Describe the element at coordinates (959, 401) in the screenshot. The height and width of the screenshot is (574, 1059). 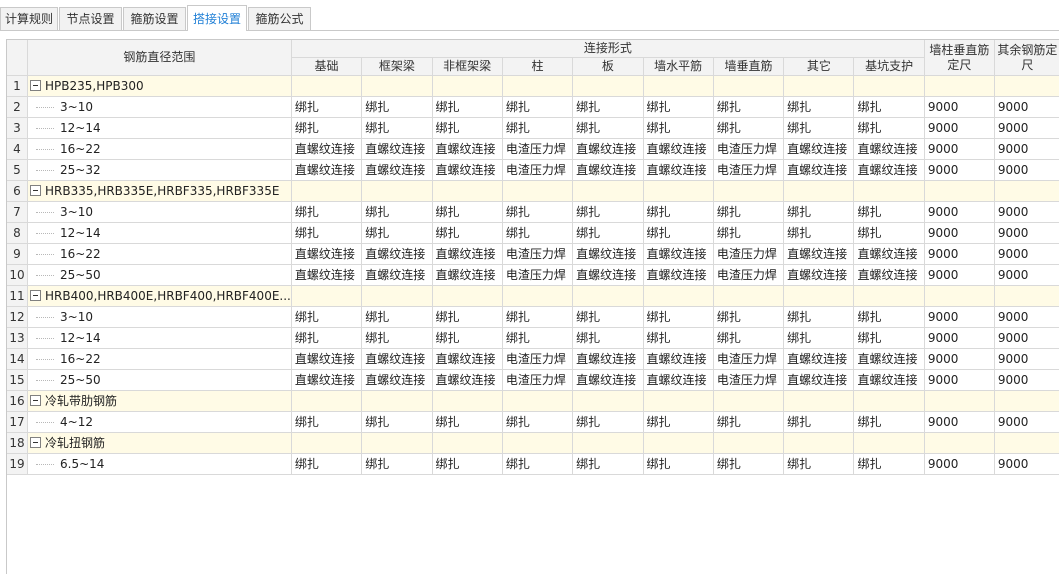
I see `wall-vertical-length-cell` at that location.